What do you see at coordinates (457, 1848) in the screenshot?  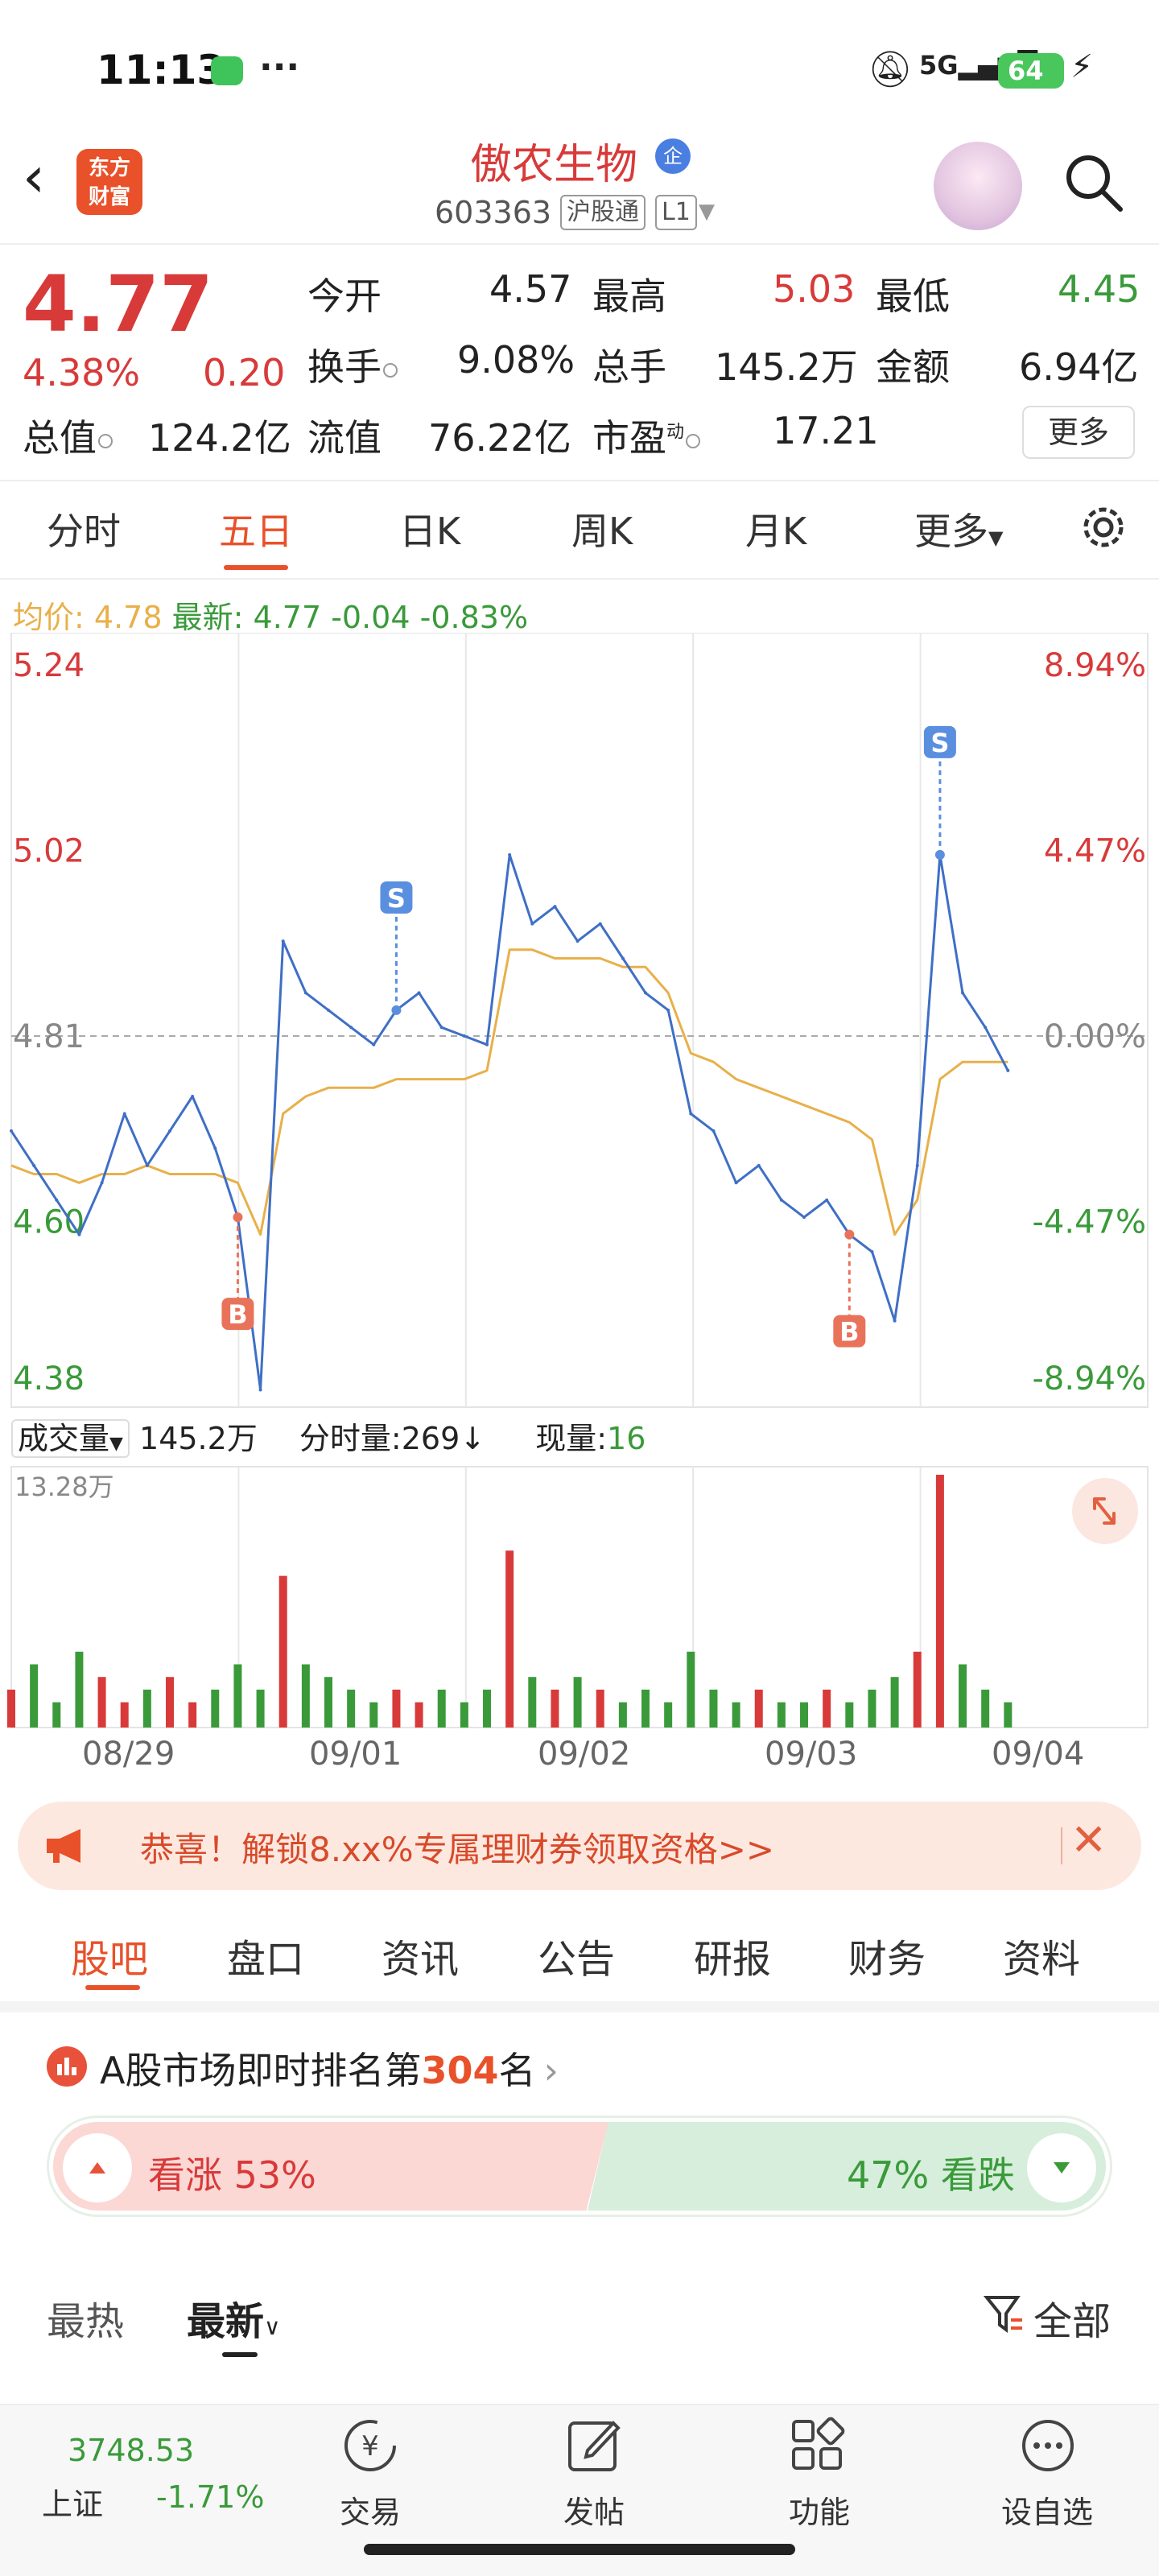 I see `banner-text: 恭喜！解锁8.xx%专属理财券领取资格>>` at bounding box center [457, 1848].